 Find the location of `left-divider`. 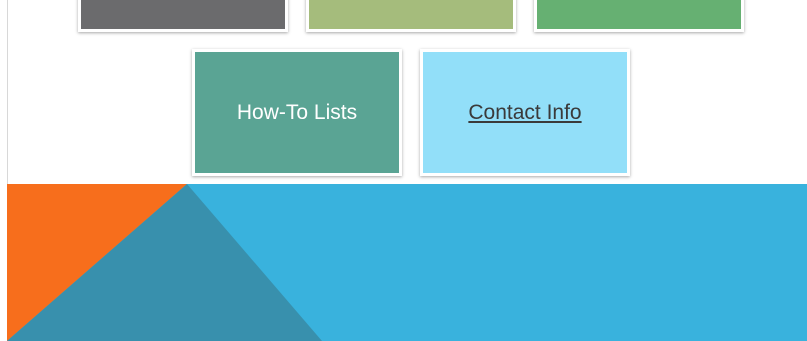

left-divider is located at coordinates (7, 92).